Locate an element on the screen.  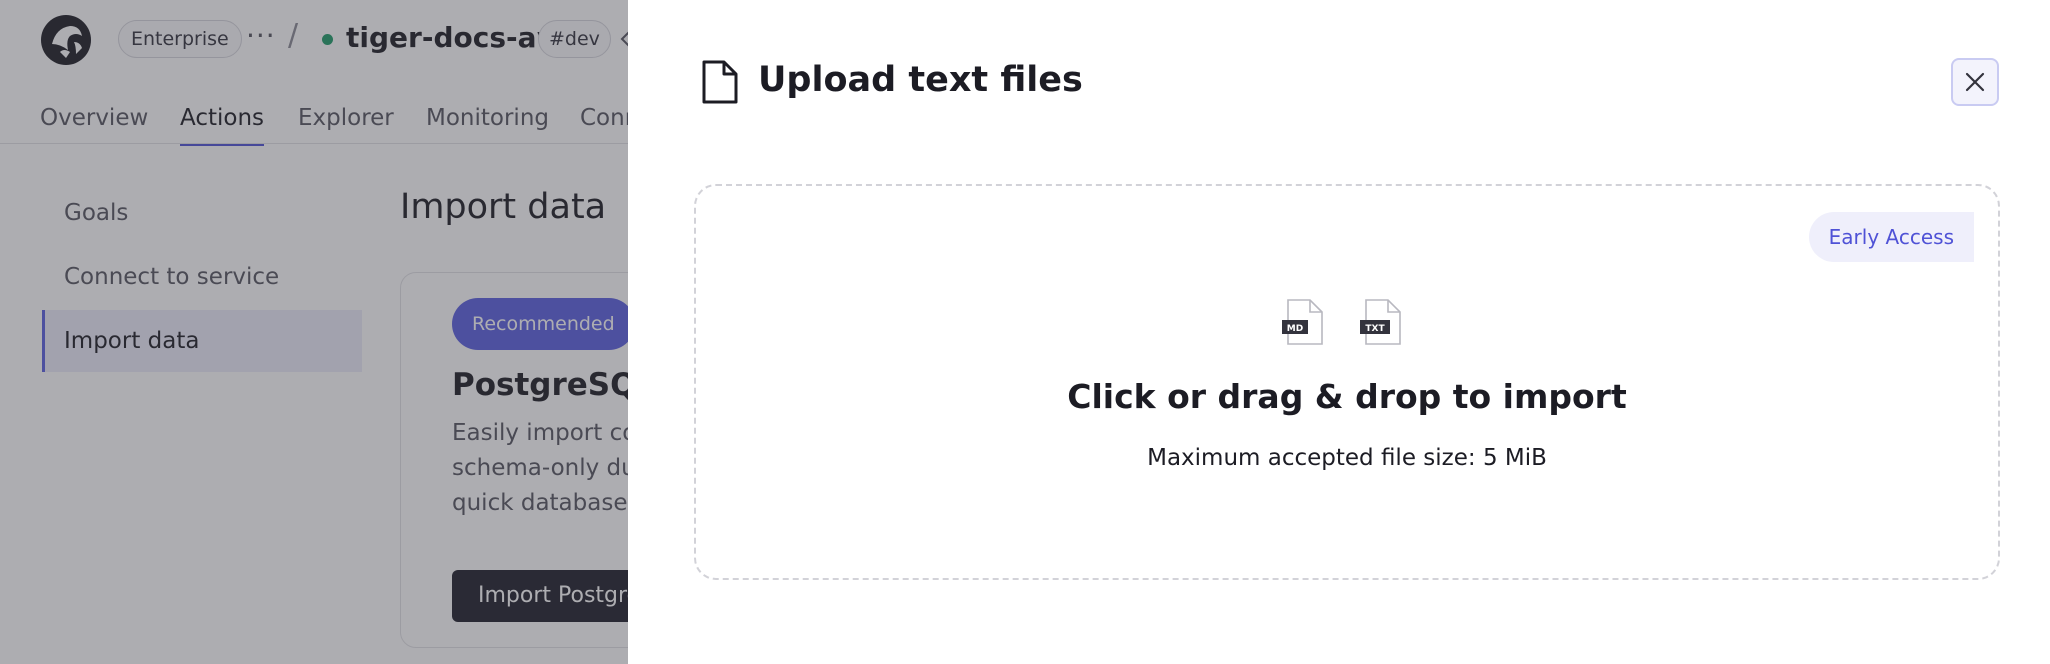
text-file-icon: TXT is located at coordinates (1380, 322).